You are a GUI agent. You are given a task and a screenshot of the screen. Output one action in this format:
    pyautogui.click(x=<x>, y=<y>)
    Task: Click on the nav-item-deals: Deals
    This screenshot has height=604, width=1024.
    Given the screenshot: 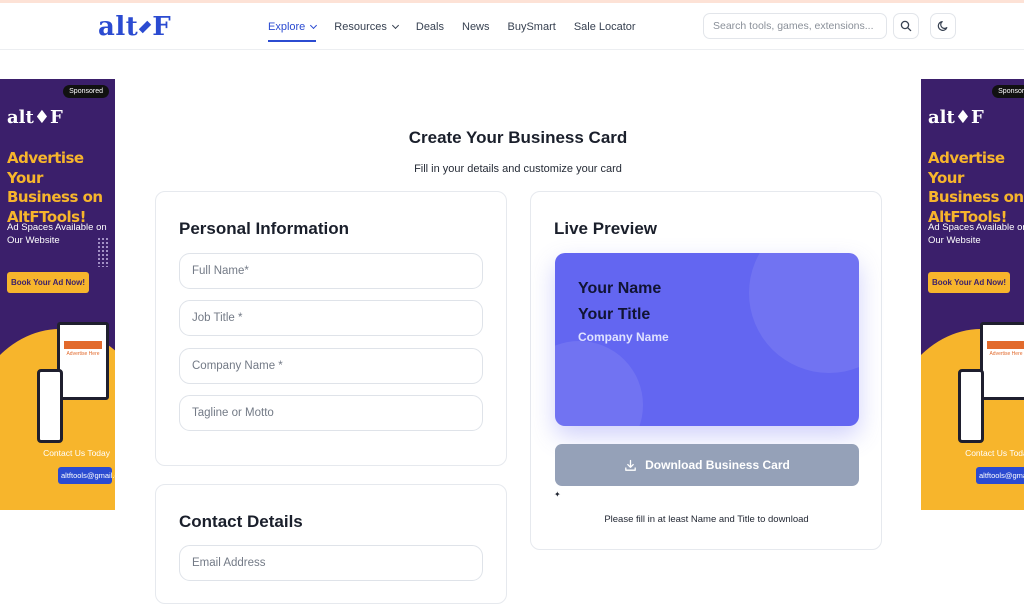 What is the action you would take?
    pyautogui.click(x=430, y=26)
    